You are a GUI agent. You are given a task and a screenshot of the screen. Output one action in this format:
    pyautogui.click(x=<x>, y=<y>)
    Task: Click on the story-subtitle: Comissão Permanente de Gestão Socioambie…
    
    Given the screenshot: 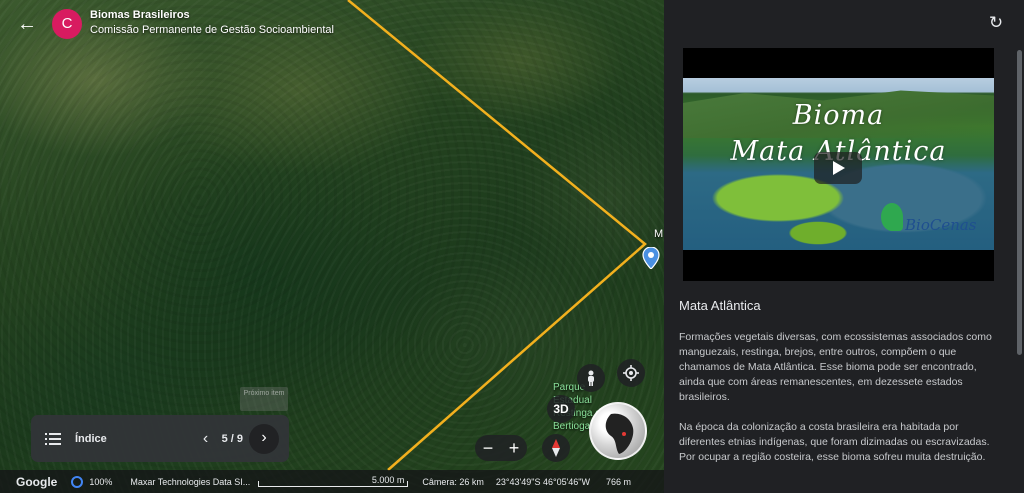 What is the action you would take?
    pyautogui.click(x=212, y=30)
    